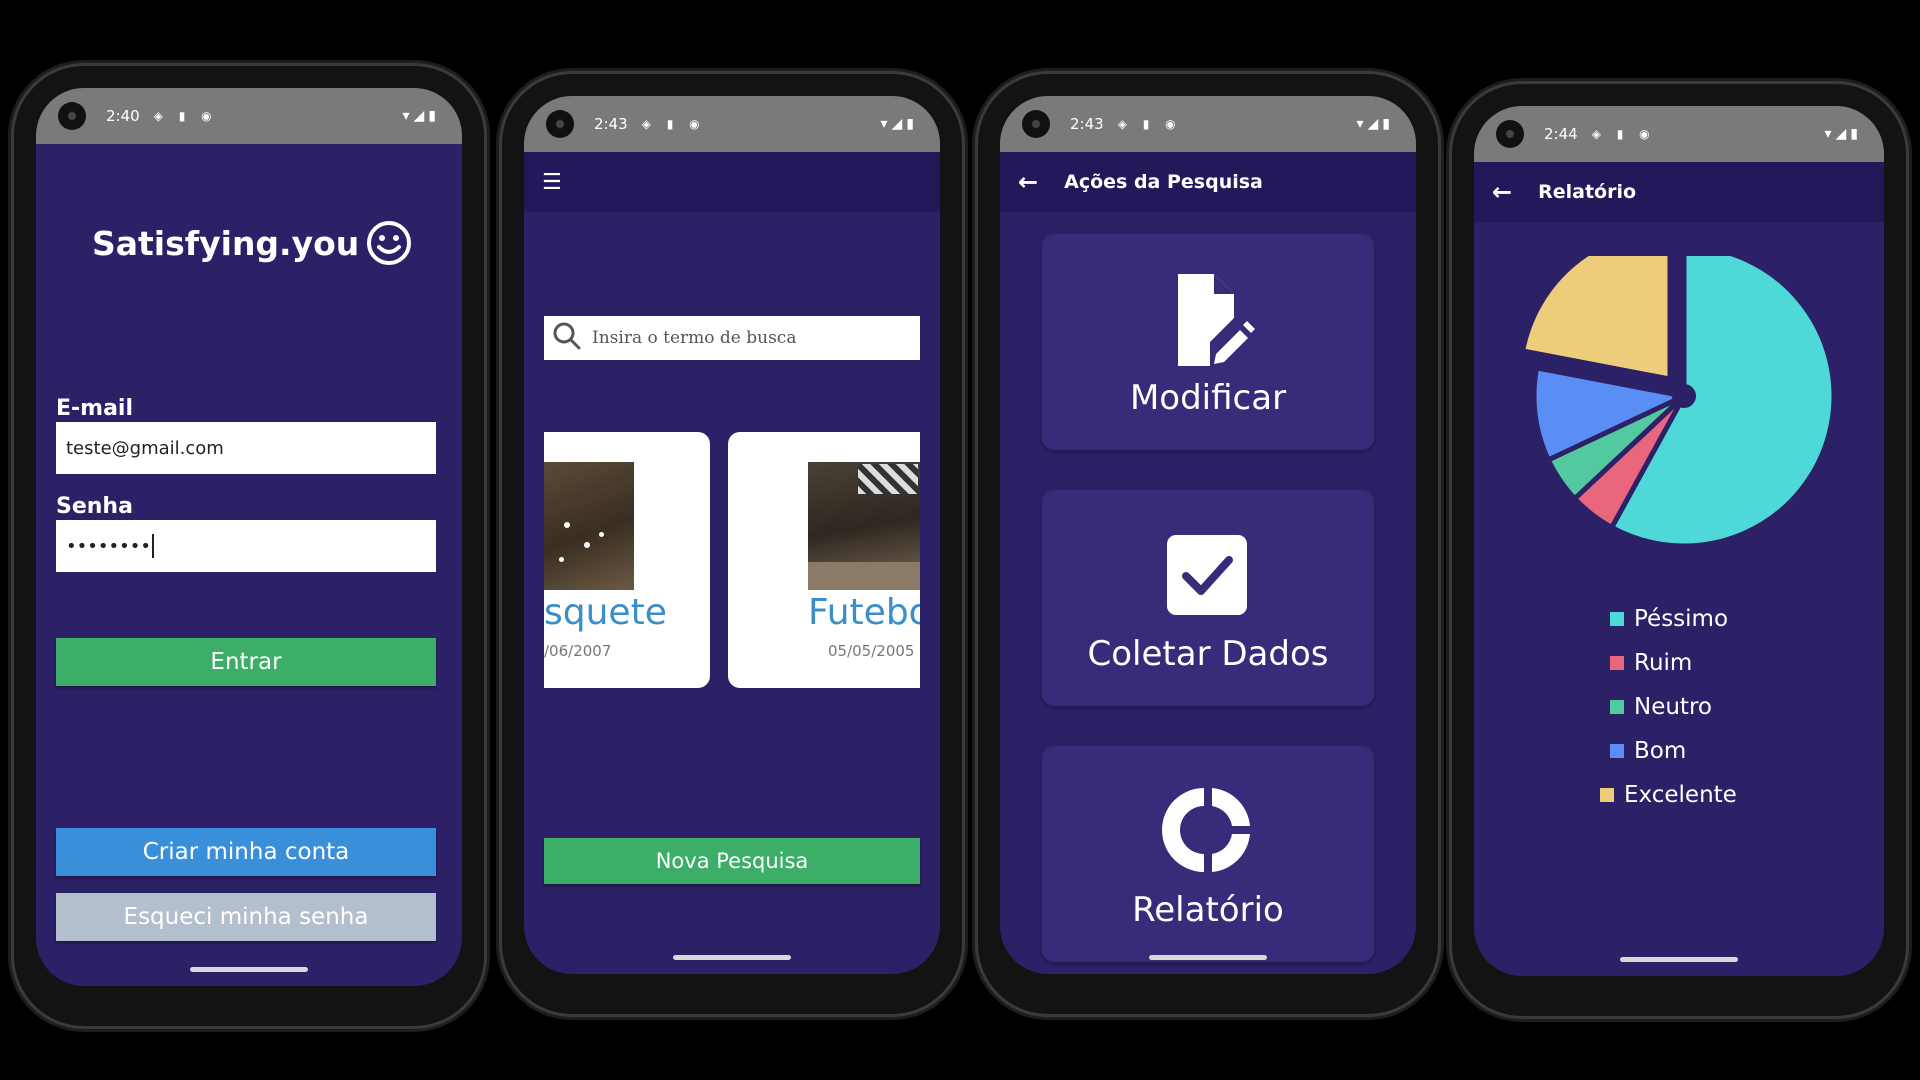  I want to click on hamburger-menu-icon: ☰, so click(552, 182).